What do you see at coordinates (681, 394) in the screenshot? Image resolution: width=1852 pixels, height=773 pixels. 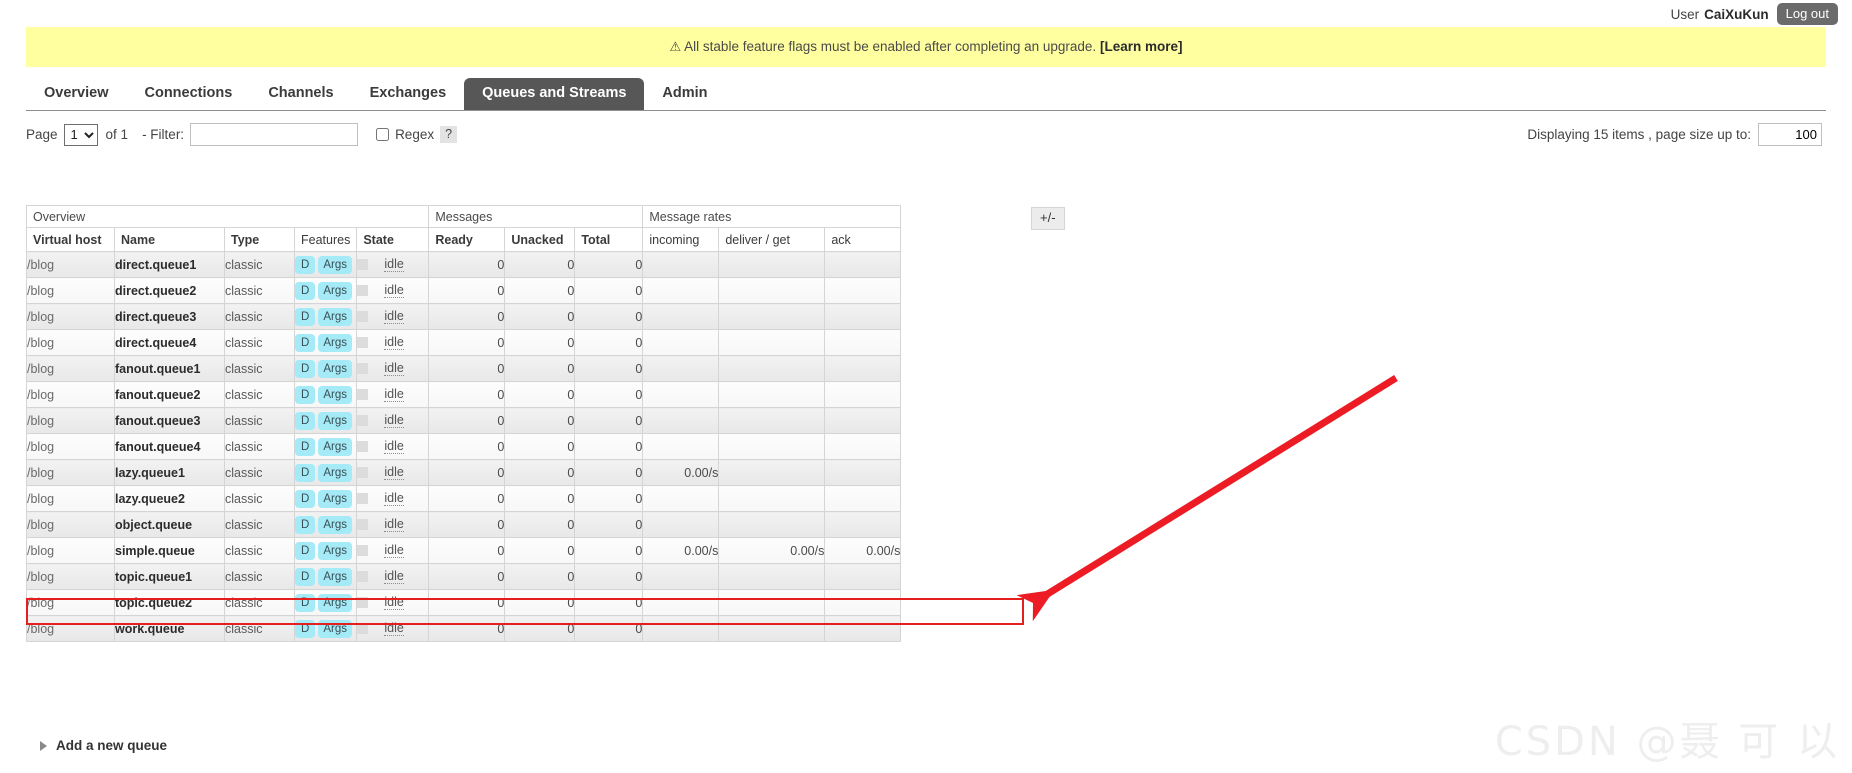 I see `cell-incoming` at bounding box center [681, 394].